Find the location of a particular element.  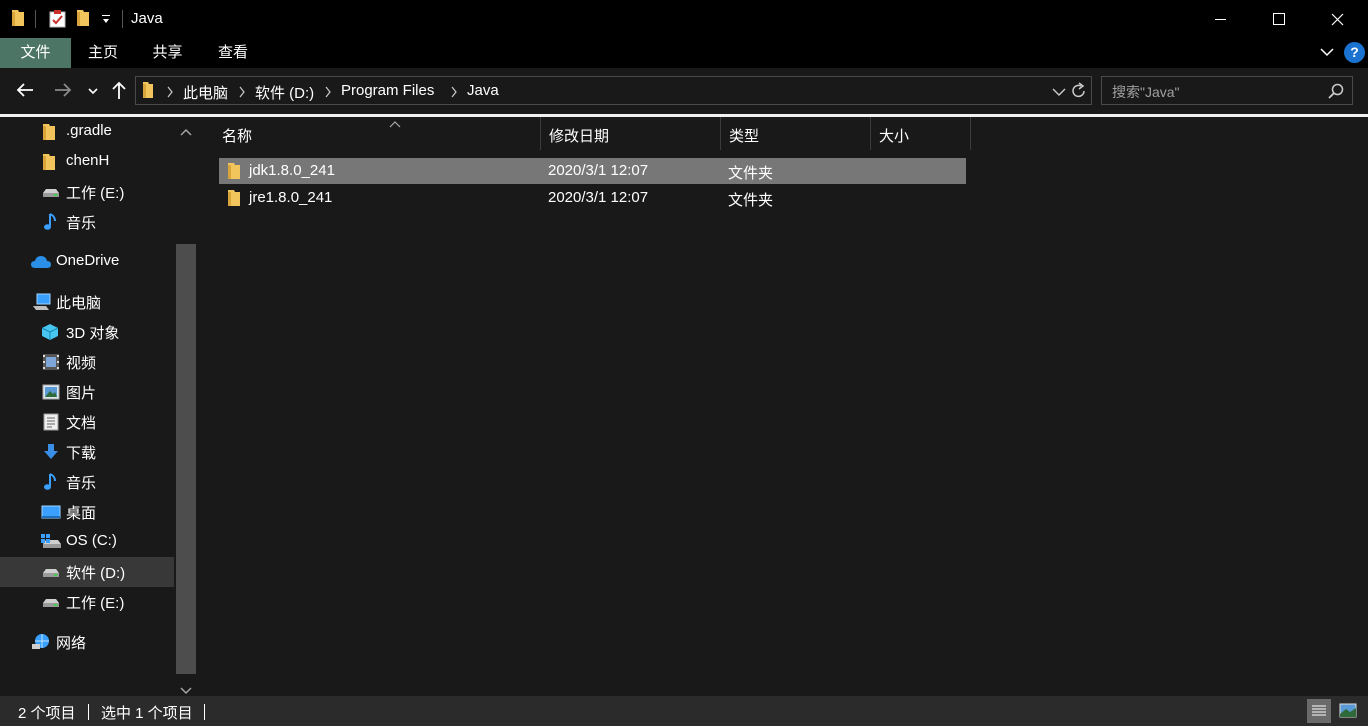

breadcrumb-java: Java is located at coordinates (483, 90).